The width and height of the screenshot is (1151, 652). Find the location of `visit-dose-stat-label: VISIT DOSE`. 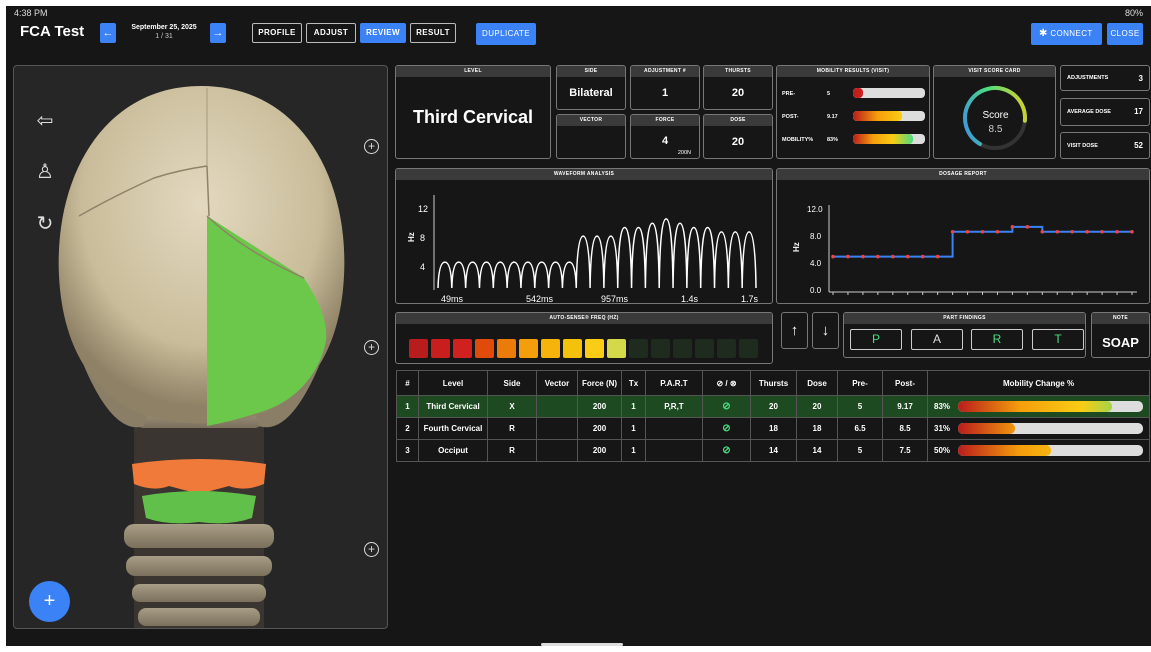

visit-dose-stat-label: VISIT DOSE is located at coordinates (1082, 146).